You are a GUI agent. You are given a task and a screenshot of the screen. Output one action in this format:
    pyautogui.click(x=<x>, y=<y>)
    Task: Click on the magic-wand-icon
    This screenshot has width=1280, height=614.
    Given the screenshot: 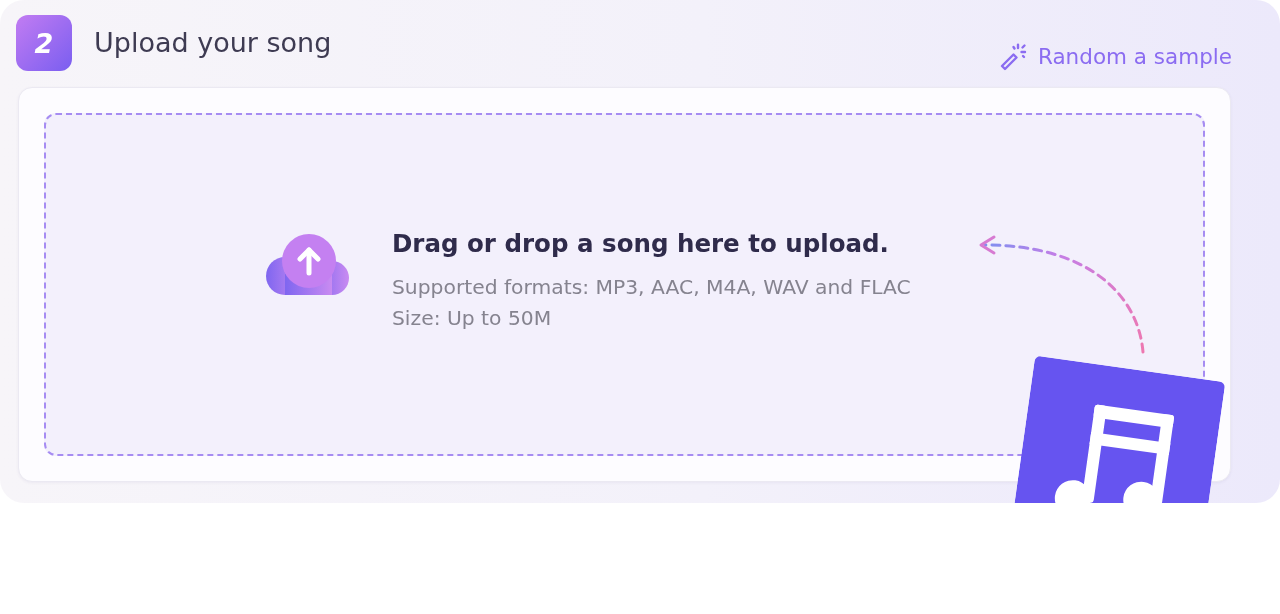 What is the action you would take?
    pyautogui.click(x=1012, y=57)
    